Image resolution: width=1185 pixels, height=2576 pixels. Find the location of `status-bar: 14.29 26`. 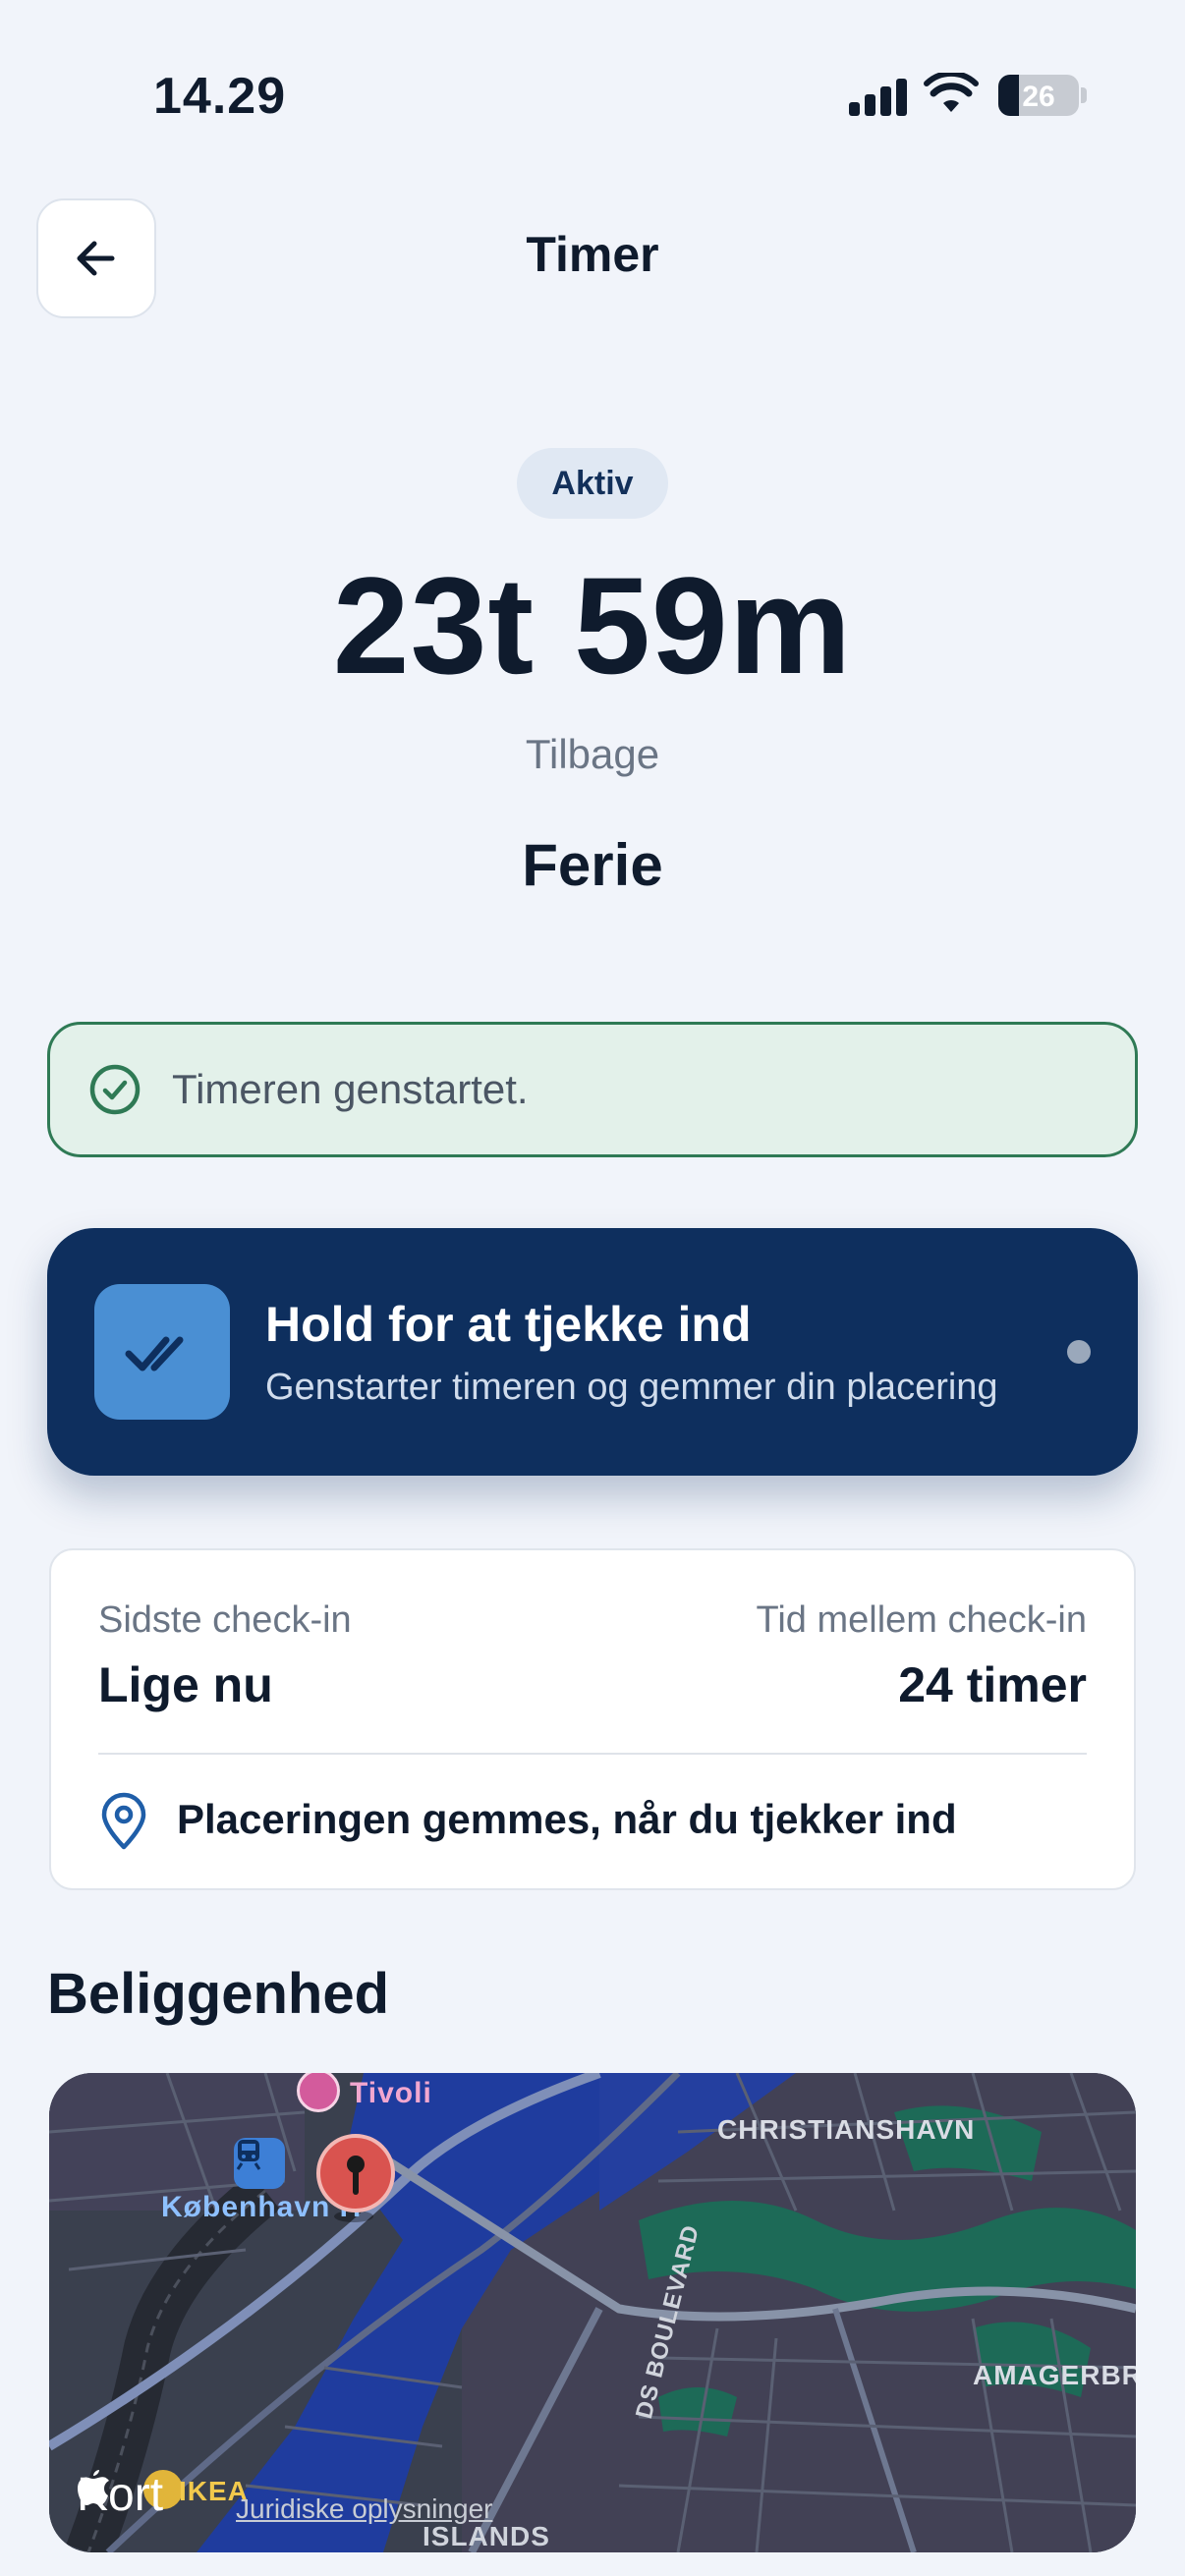

status-bar: 14.29 26 is located at coordinates (592, 98).